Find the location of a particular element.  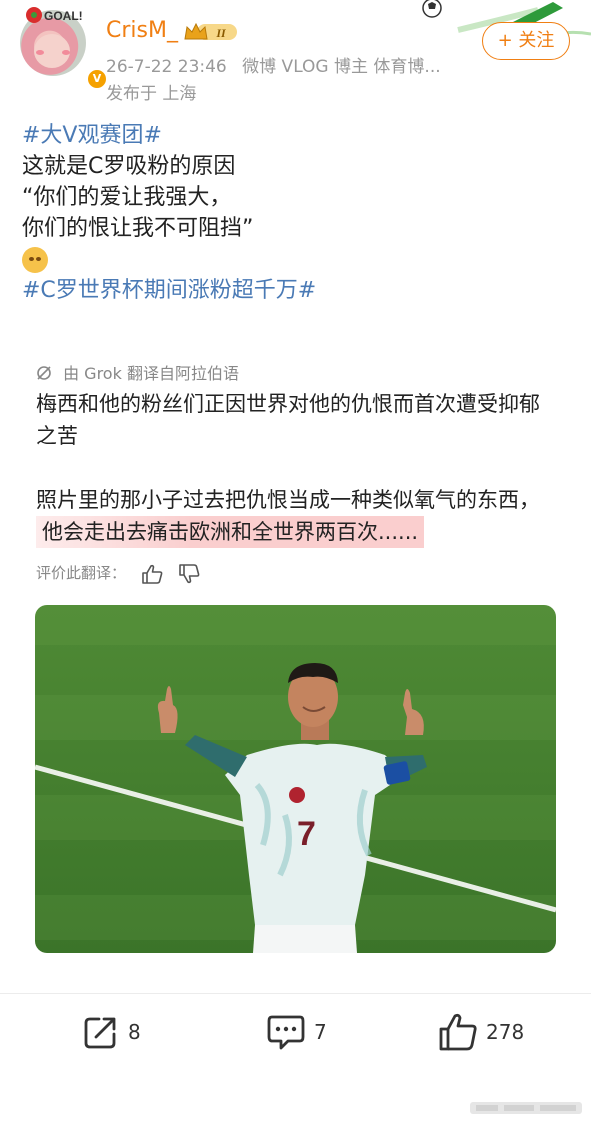

goal-sticker-text: GOAL! is located at coordinates (63, 16).